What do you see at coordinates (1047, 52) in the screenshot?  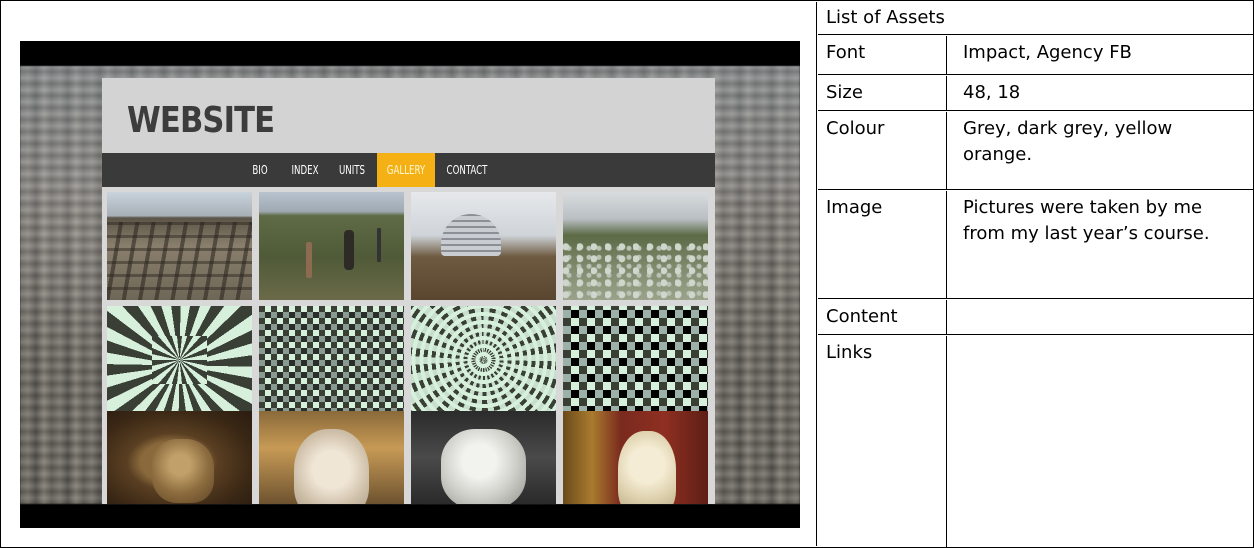 I see `assets-row-value: Impact, Agency FB` at bounding box center [1047, 52].